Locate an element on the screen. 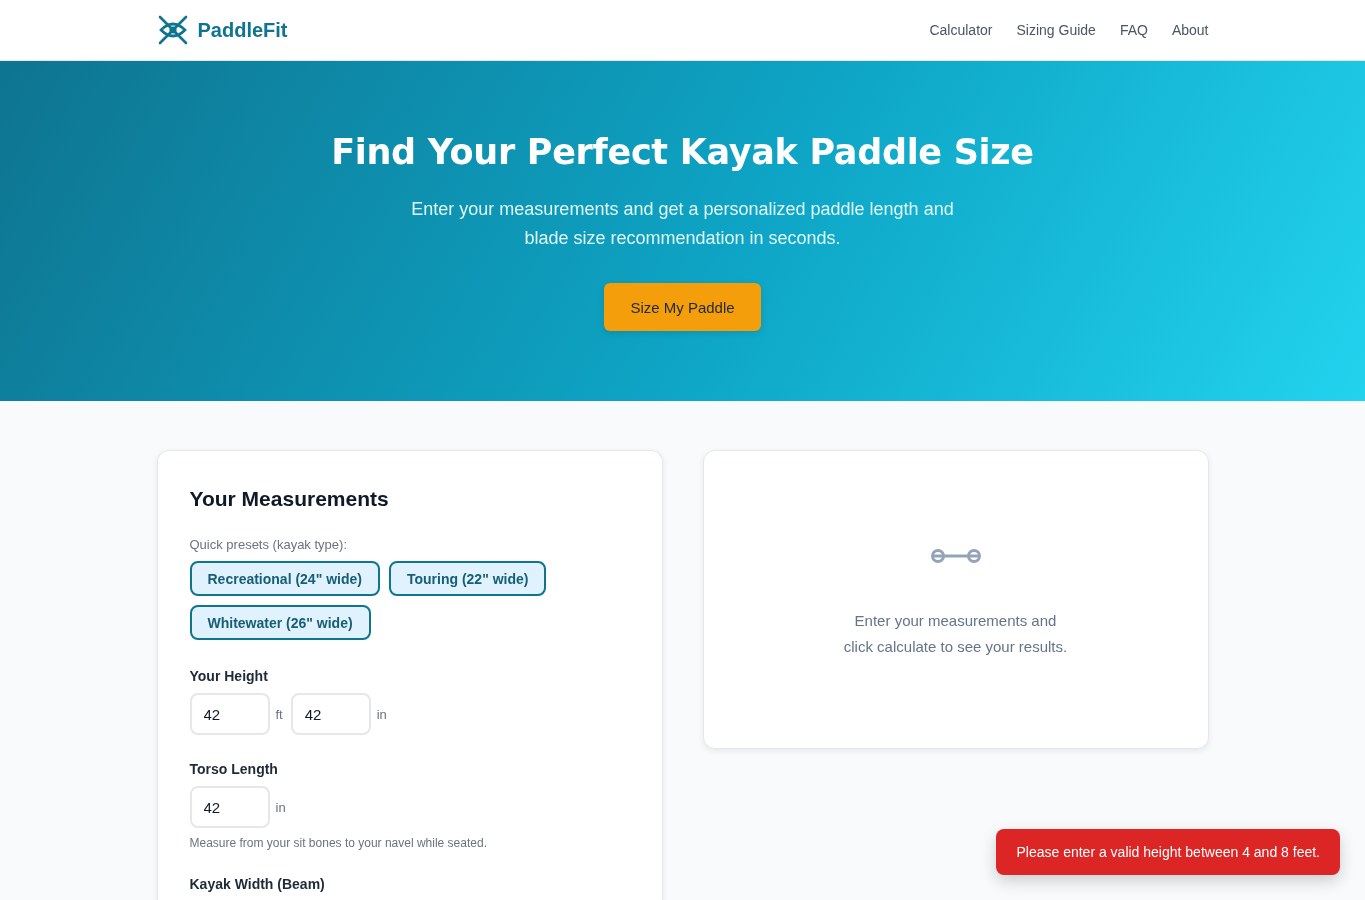 Image resolution: width=1365 pixels, height=900 pixels. hero-subtitle: Enter your measurements and get a personalized paddle length and blade size recommendation in seconds. is located at coordinates (682, 224).